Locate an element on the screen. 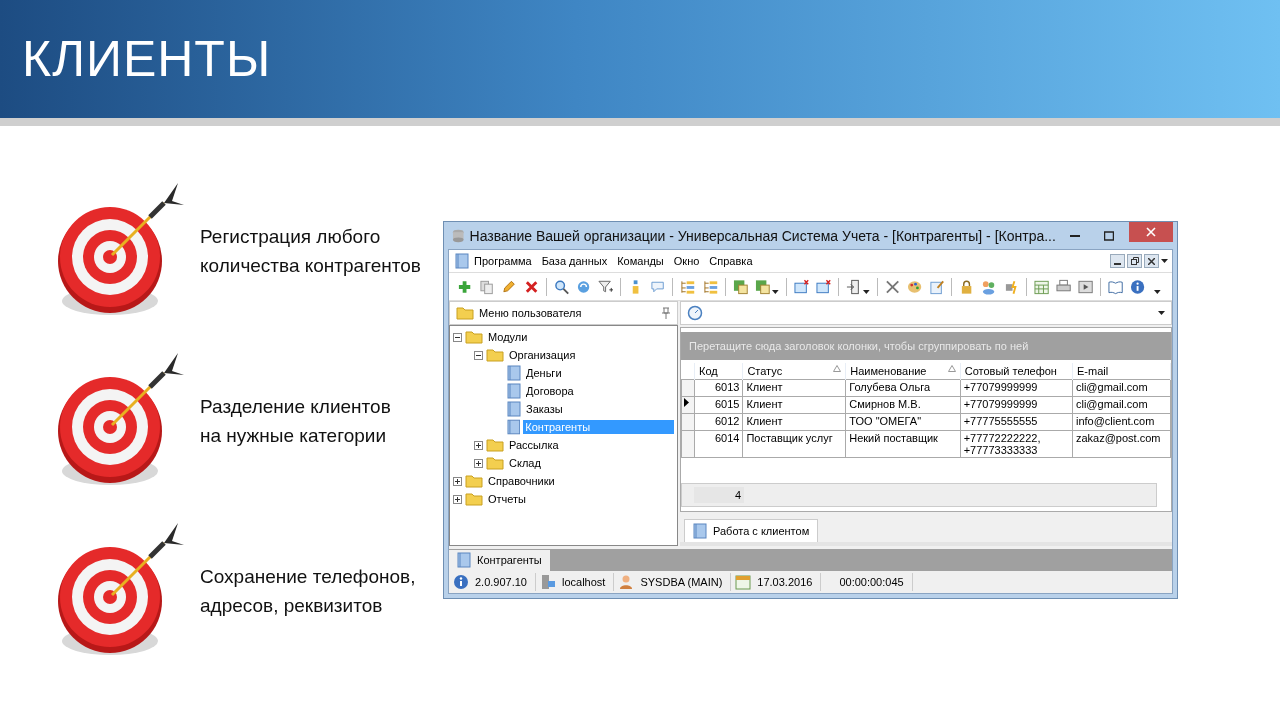 The height and width of the screenshot is (720, 1280). table-cell: ТОО "ОМЕГА" is located at coordinates (903, 422).